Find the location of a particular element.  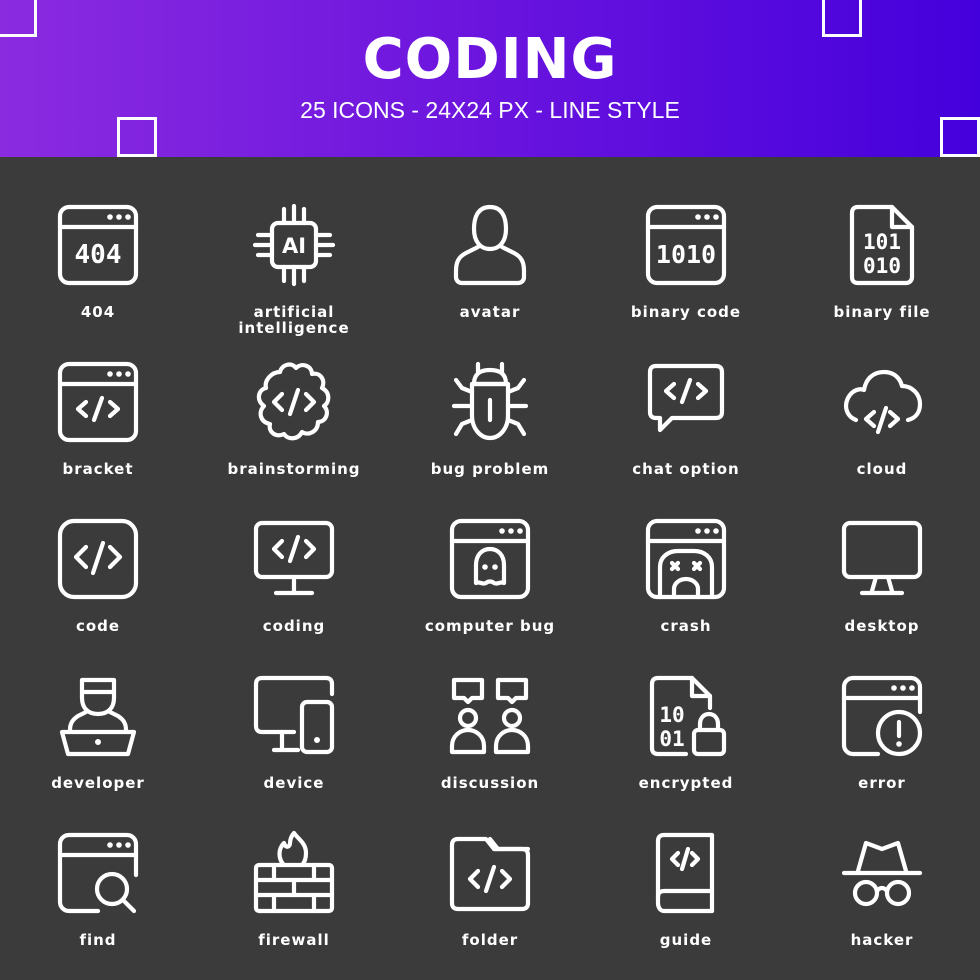

discussion-people-icon is located at coordinates (490, 716).